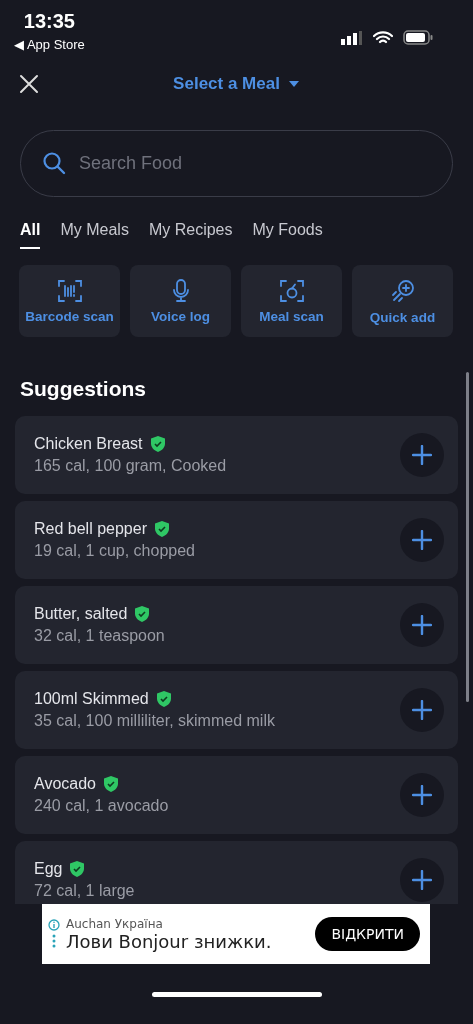  Describe the element at coordinates (115, 923) in the screenshot. I see `ad-advertiser: Auchan Україна` at that location.